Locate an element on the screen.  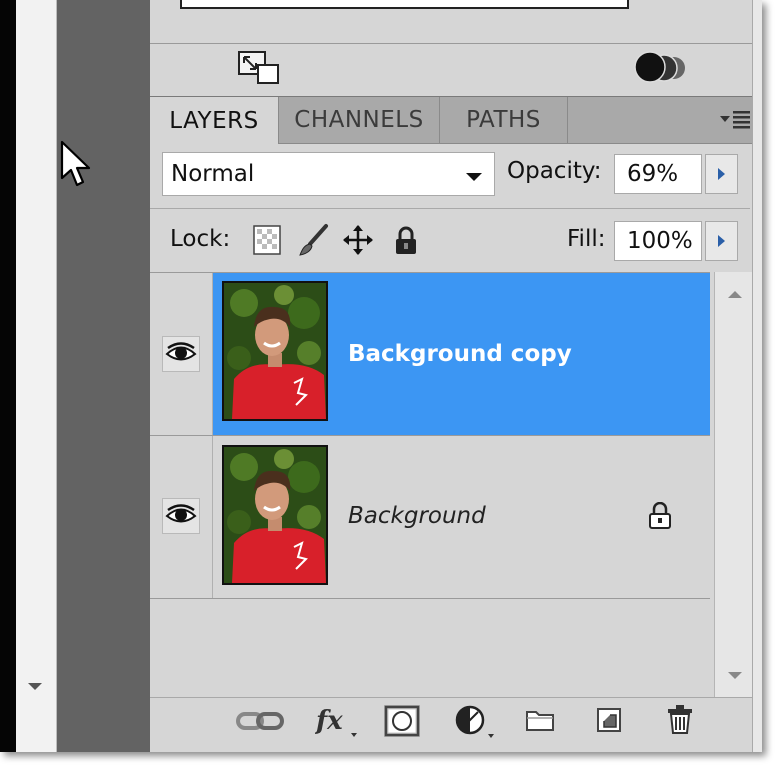
circles-icon is located at coordinates (659, 70).